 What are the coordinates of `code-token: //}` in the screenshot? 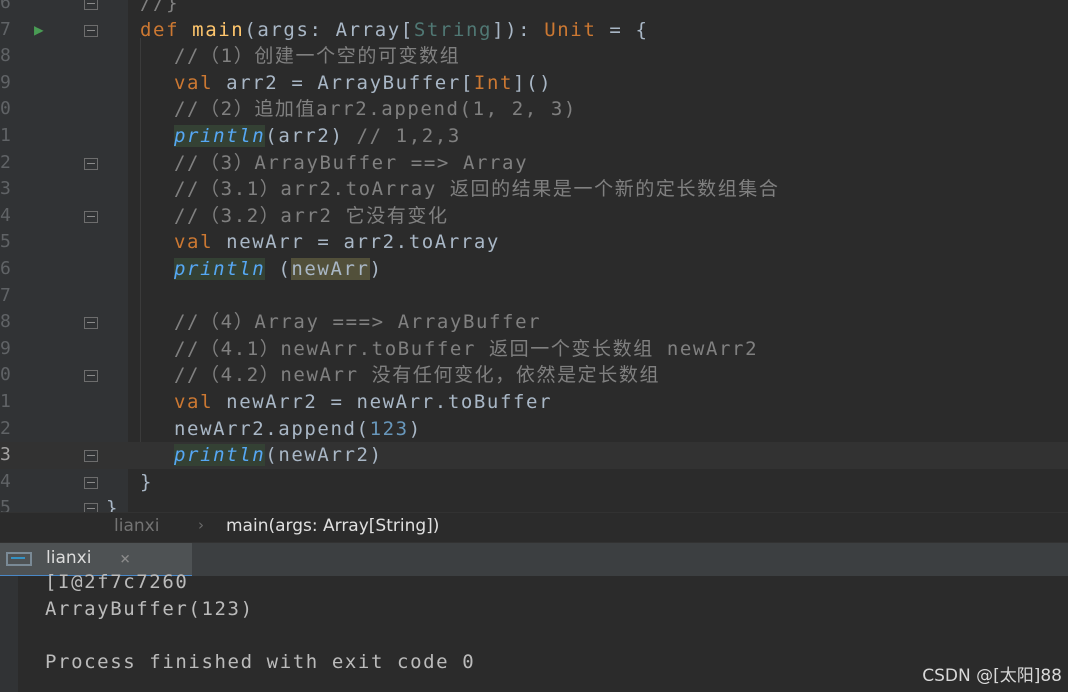 It's located at (160, 7).